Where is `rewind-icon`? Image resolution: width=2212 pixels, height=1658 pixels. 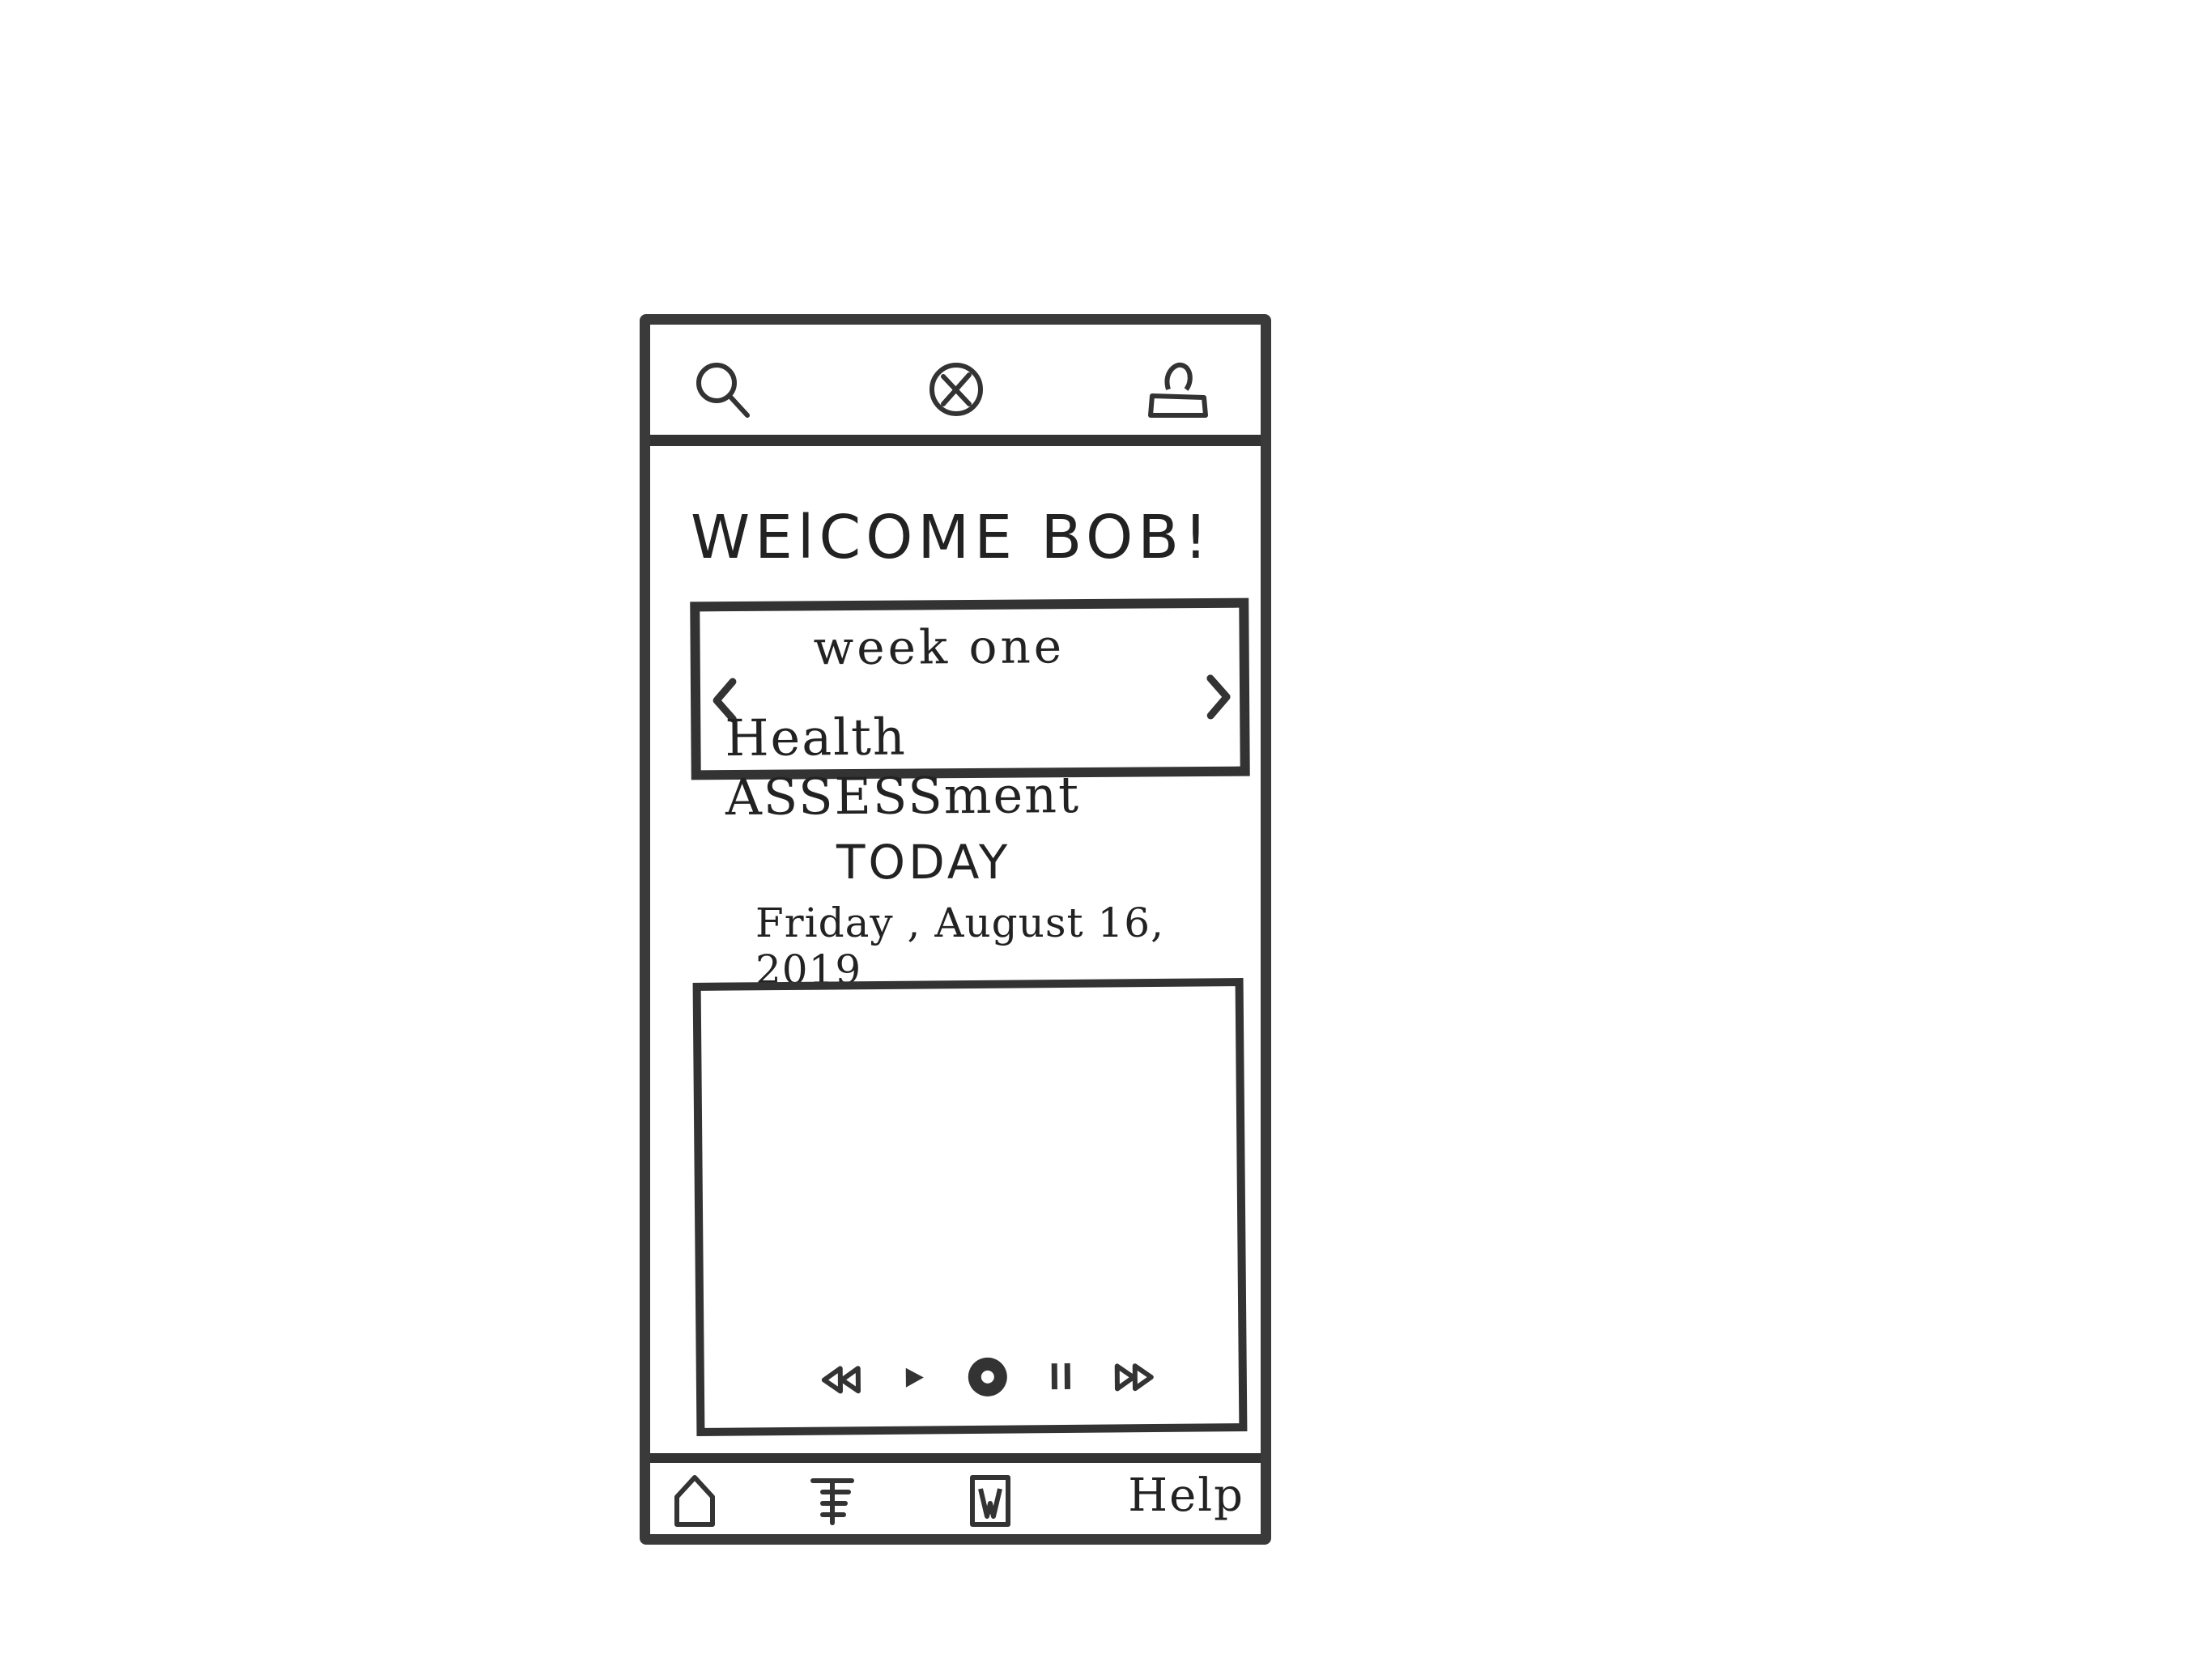 rewind-icon is located at coordinates (841, 1378).